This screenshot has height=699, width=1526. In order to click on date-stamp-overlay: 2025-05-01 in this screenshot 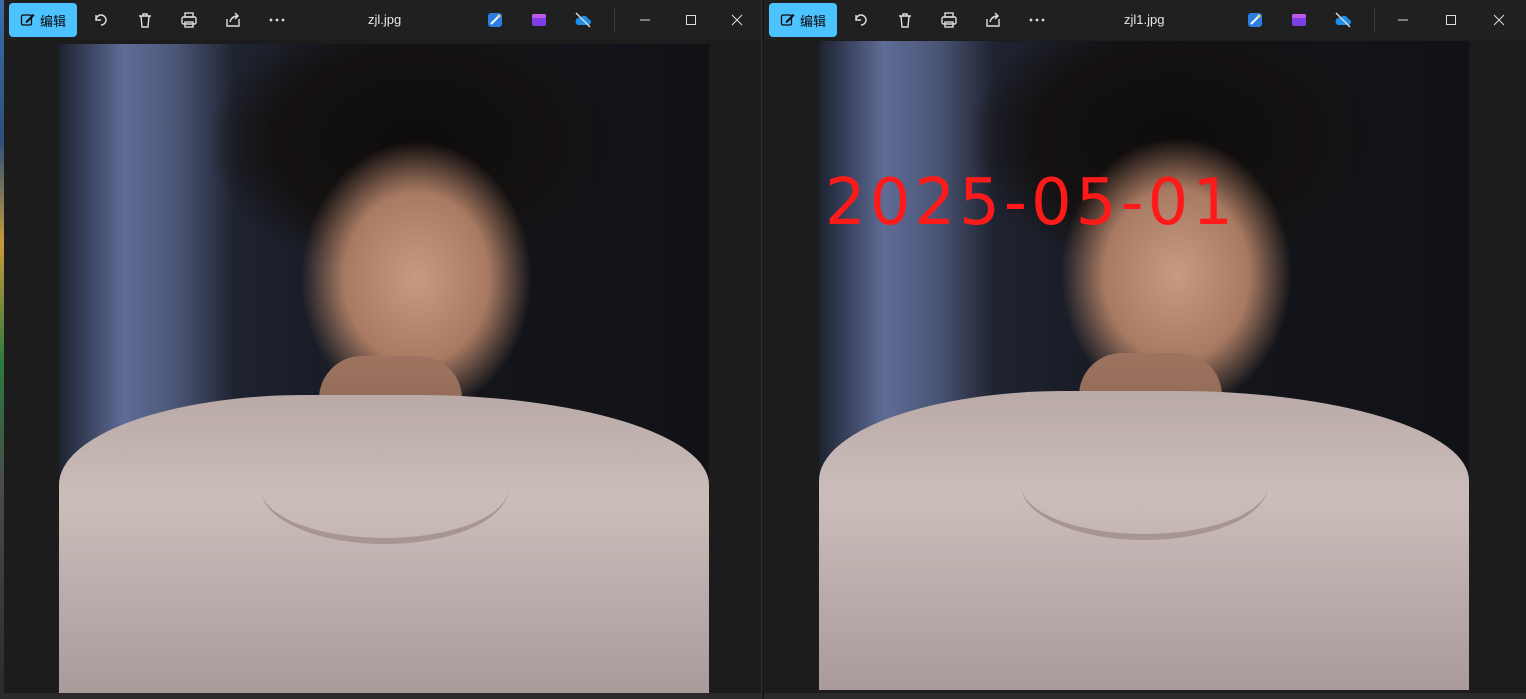, I will do `click(1031, 203)`.